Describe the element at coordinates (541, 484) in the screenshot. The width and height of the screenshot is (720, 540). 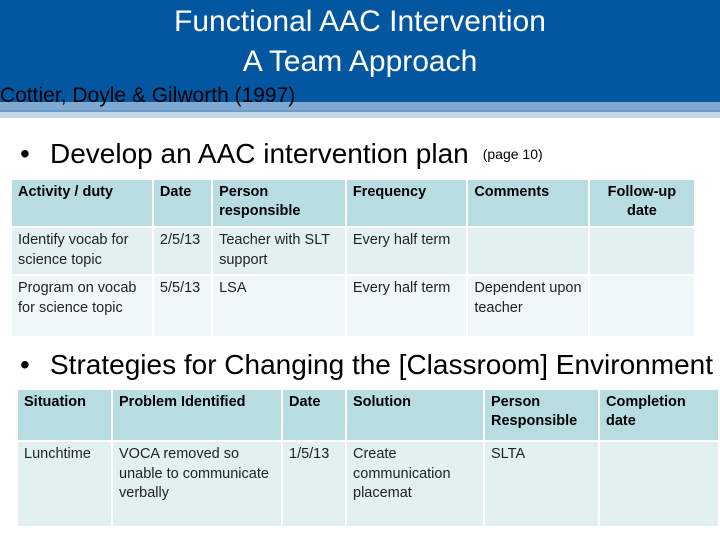
I see `cell-person-responsible: SLTA` at that location.